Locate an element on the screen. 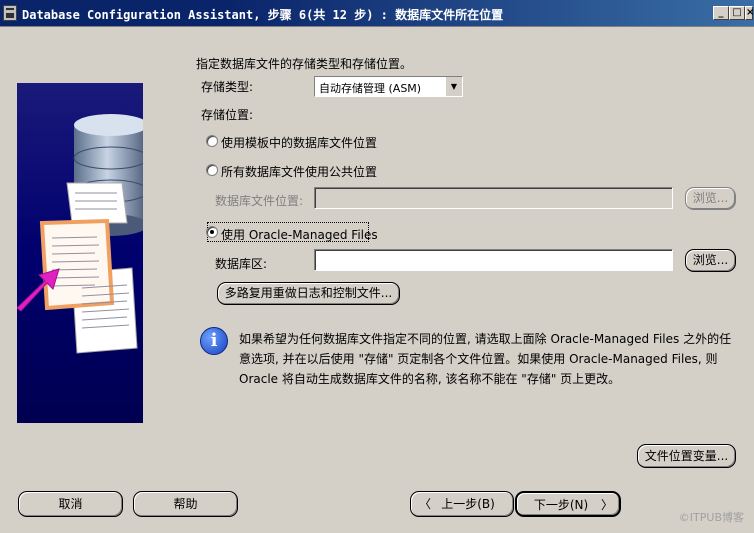 The width and height of the screenshot is (754, 533). option-template-label: 使用模板中的数据库文件位置 is located at coordinates (299, 142).